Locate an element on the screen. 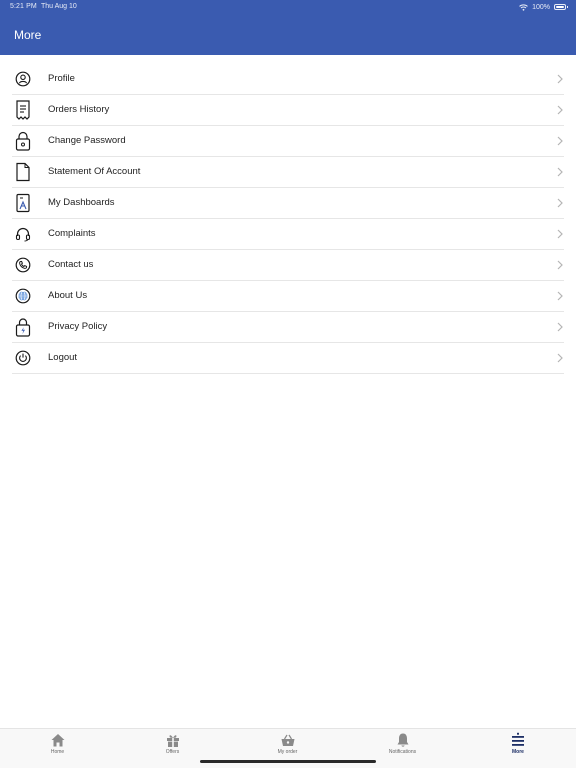 The height and width of the screenshot is (769, 576). tab-label: My order is located at coordinates (287, 752).